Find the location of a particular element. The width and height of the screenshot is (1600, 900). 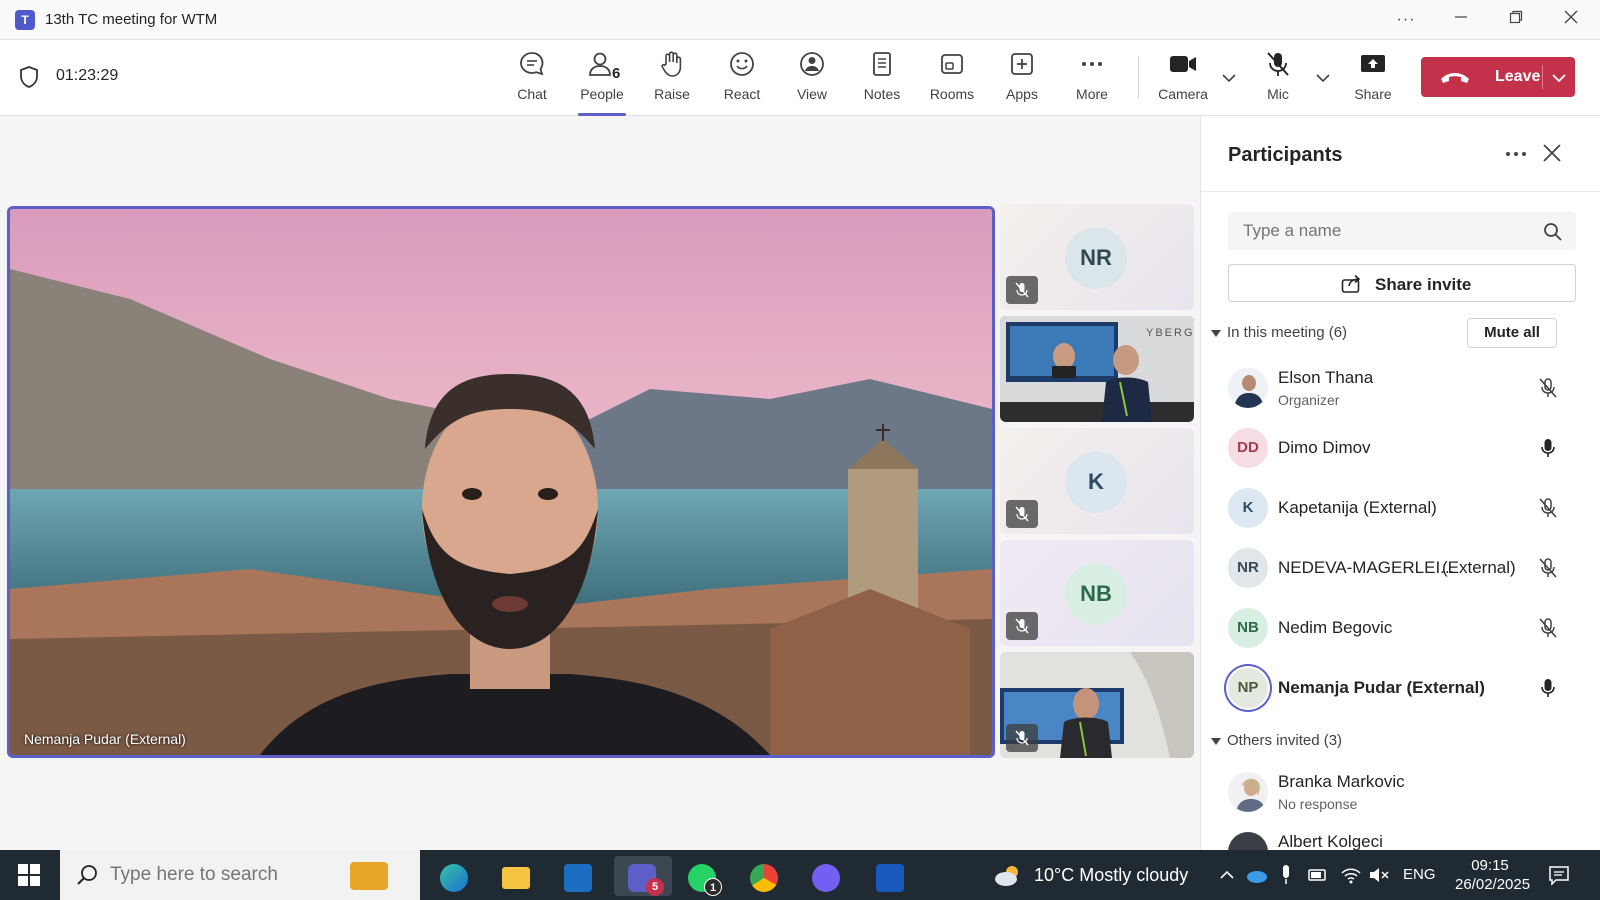

viber-icon is located at coordinates (826, 878).